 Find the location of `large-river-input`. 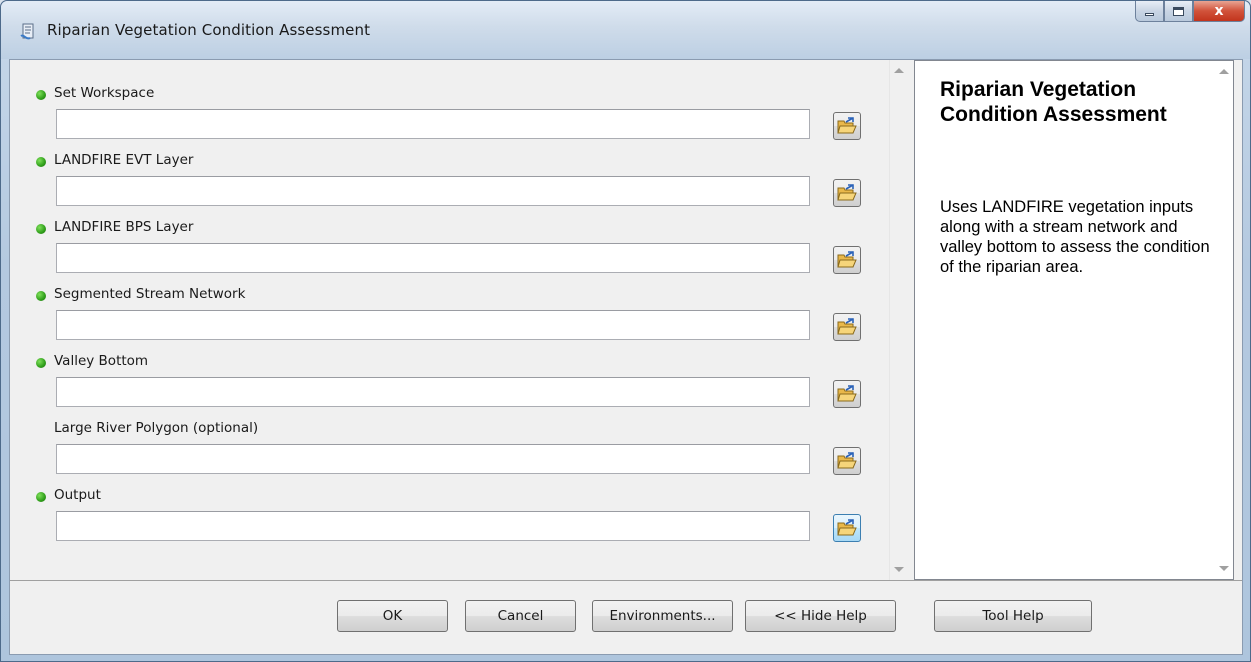

large-river-input is located at coordinates (433, 459).